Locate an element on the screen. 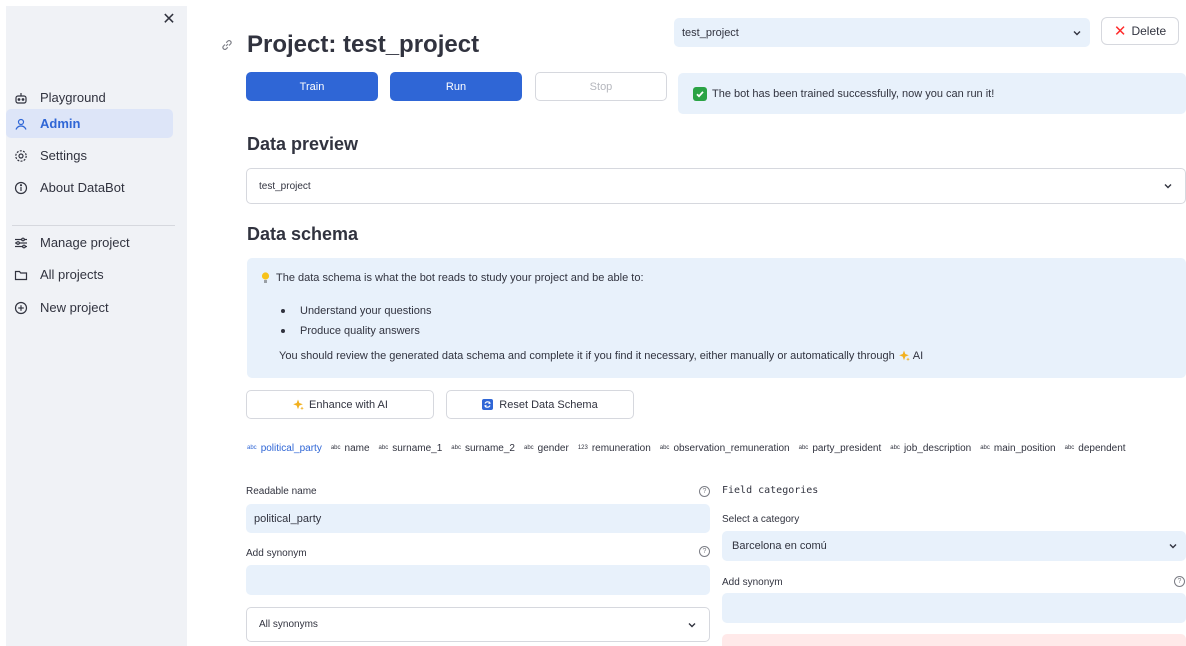  all-synonyms-select: All synonyms is located at coordinates (478, 624).